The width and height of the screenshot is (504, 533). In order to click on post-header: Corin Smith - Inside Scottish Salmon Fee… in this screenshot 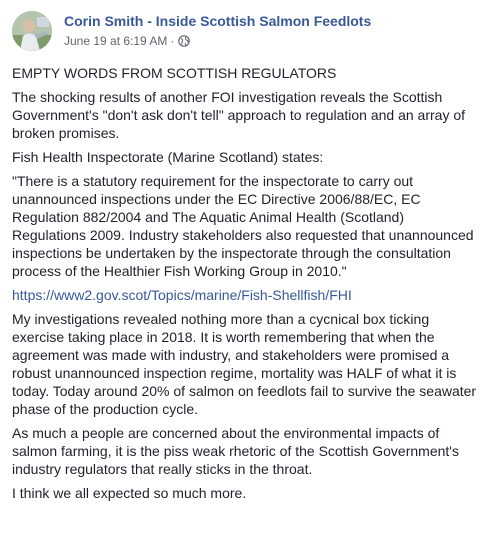, I will do `click(252, 32)`.